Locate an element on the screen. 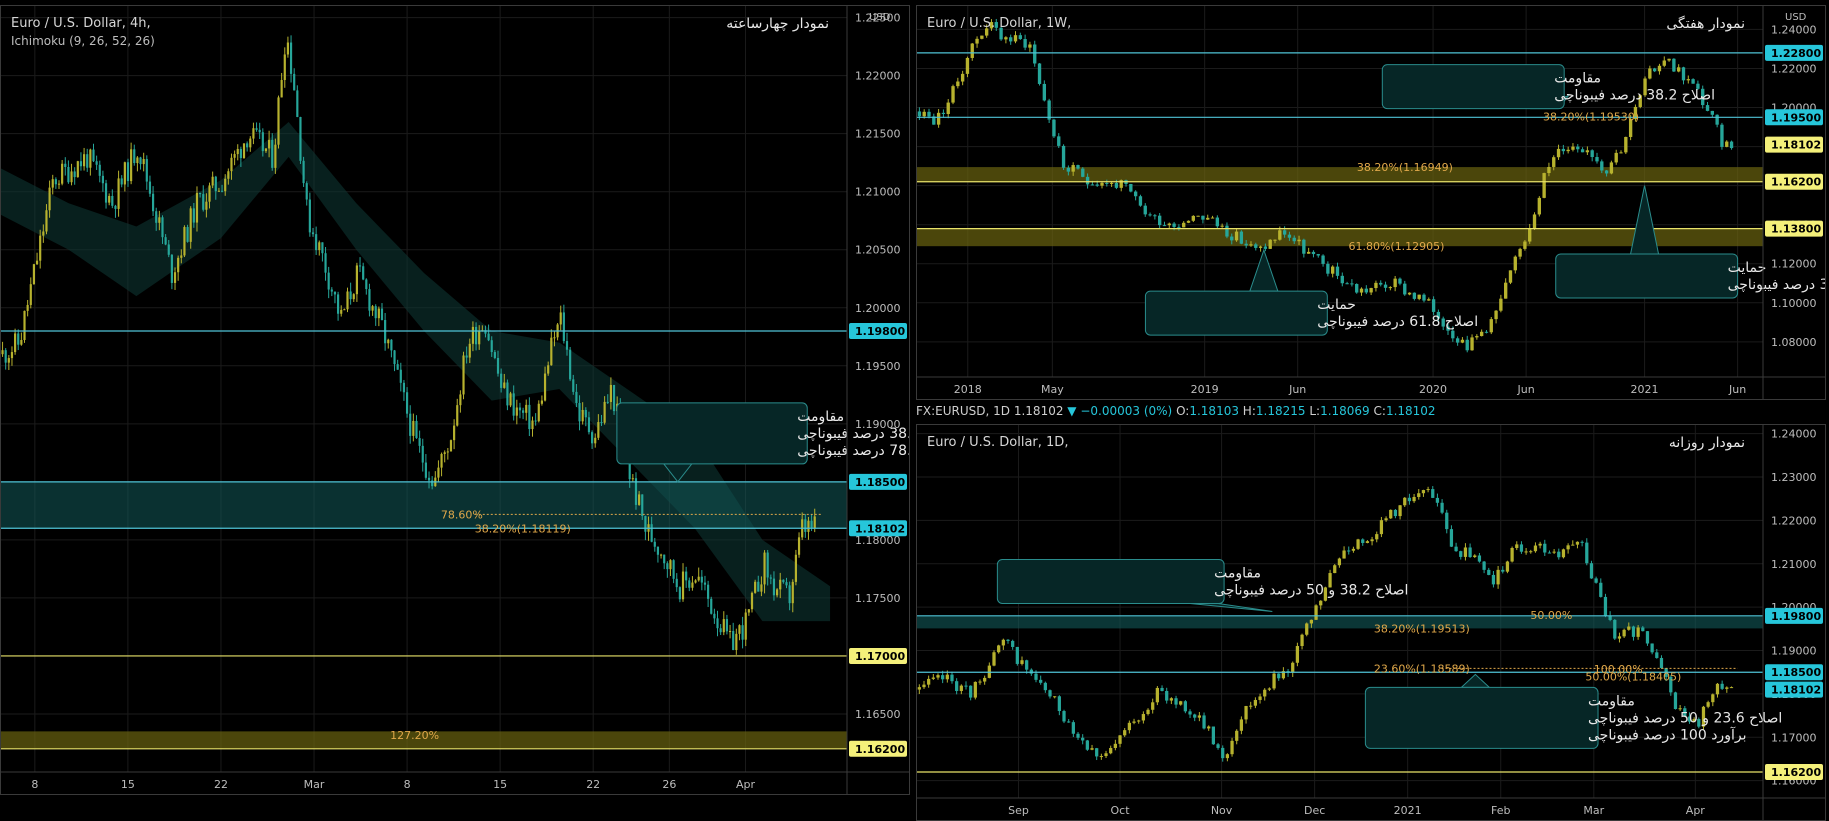 This screenshot has width=1829, height=821. y-tick-label: 1.21500 is located at coordinates (878, 134).